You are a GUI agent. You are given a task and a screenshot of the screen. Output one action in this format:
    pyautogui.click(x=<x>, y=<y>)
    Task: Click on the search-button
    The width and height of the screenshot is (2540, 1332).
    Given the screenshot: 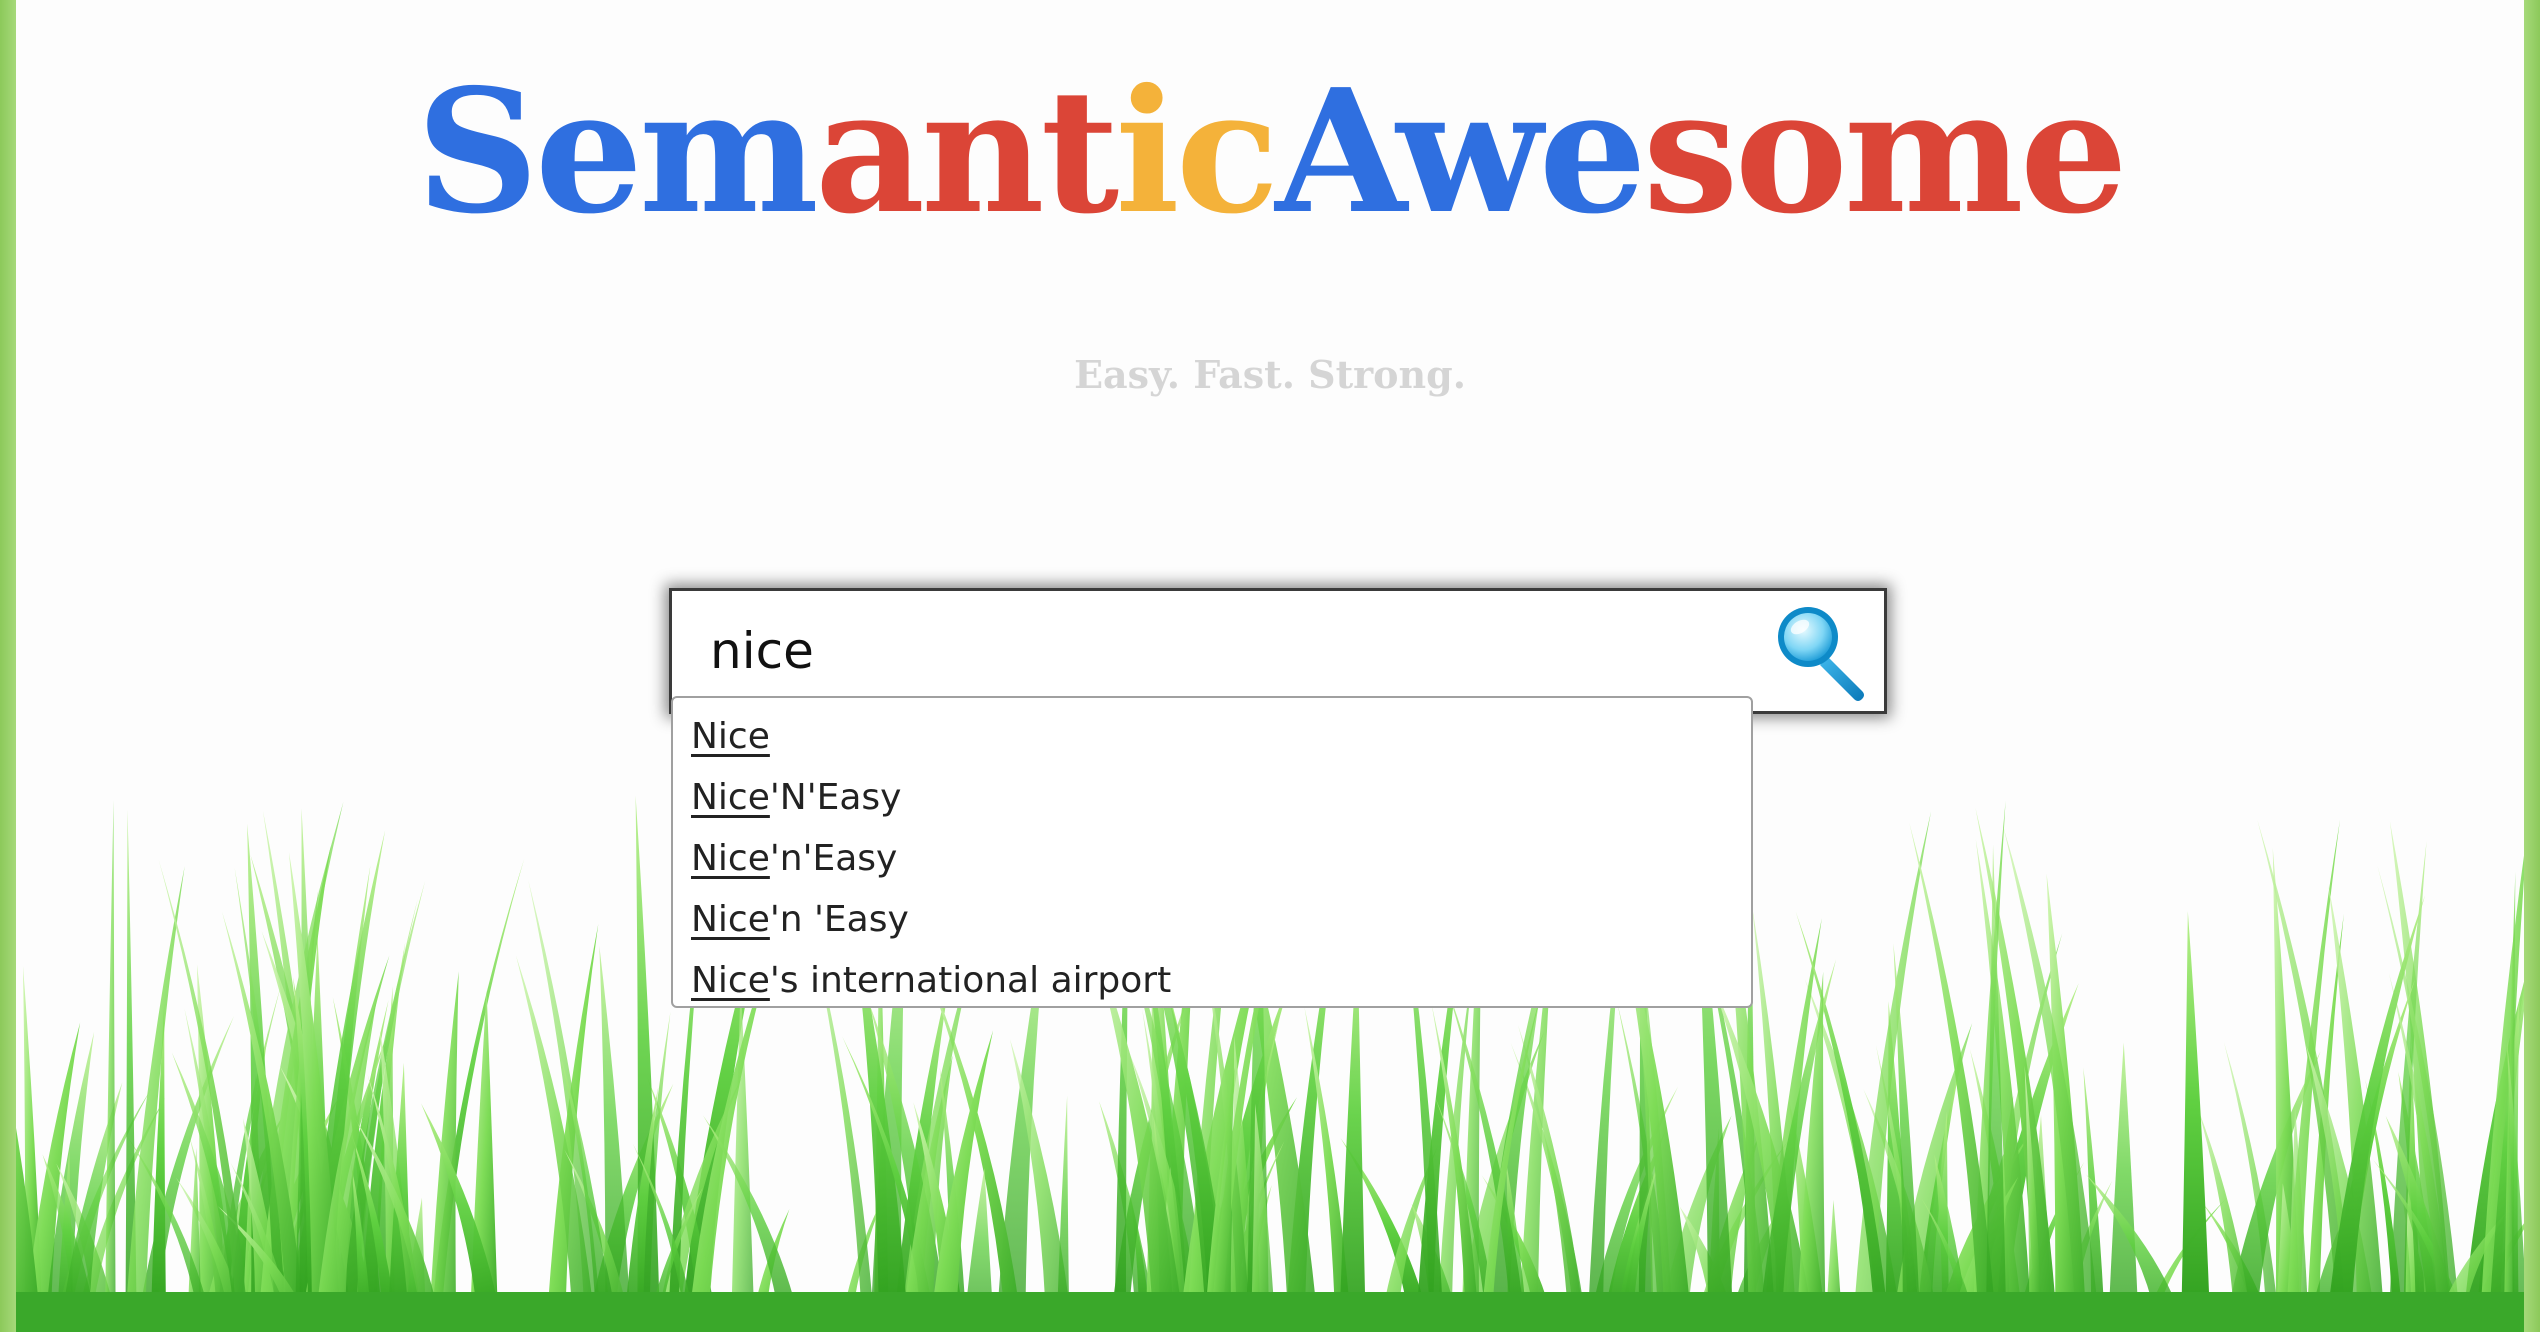 What is the action you would take?
    pyautogui.click(x=1821, y=652)
    